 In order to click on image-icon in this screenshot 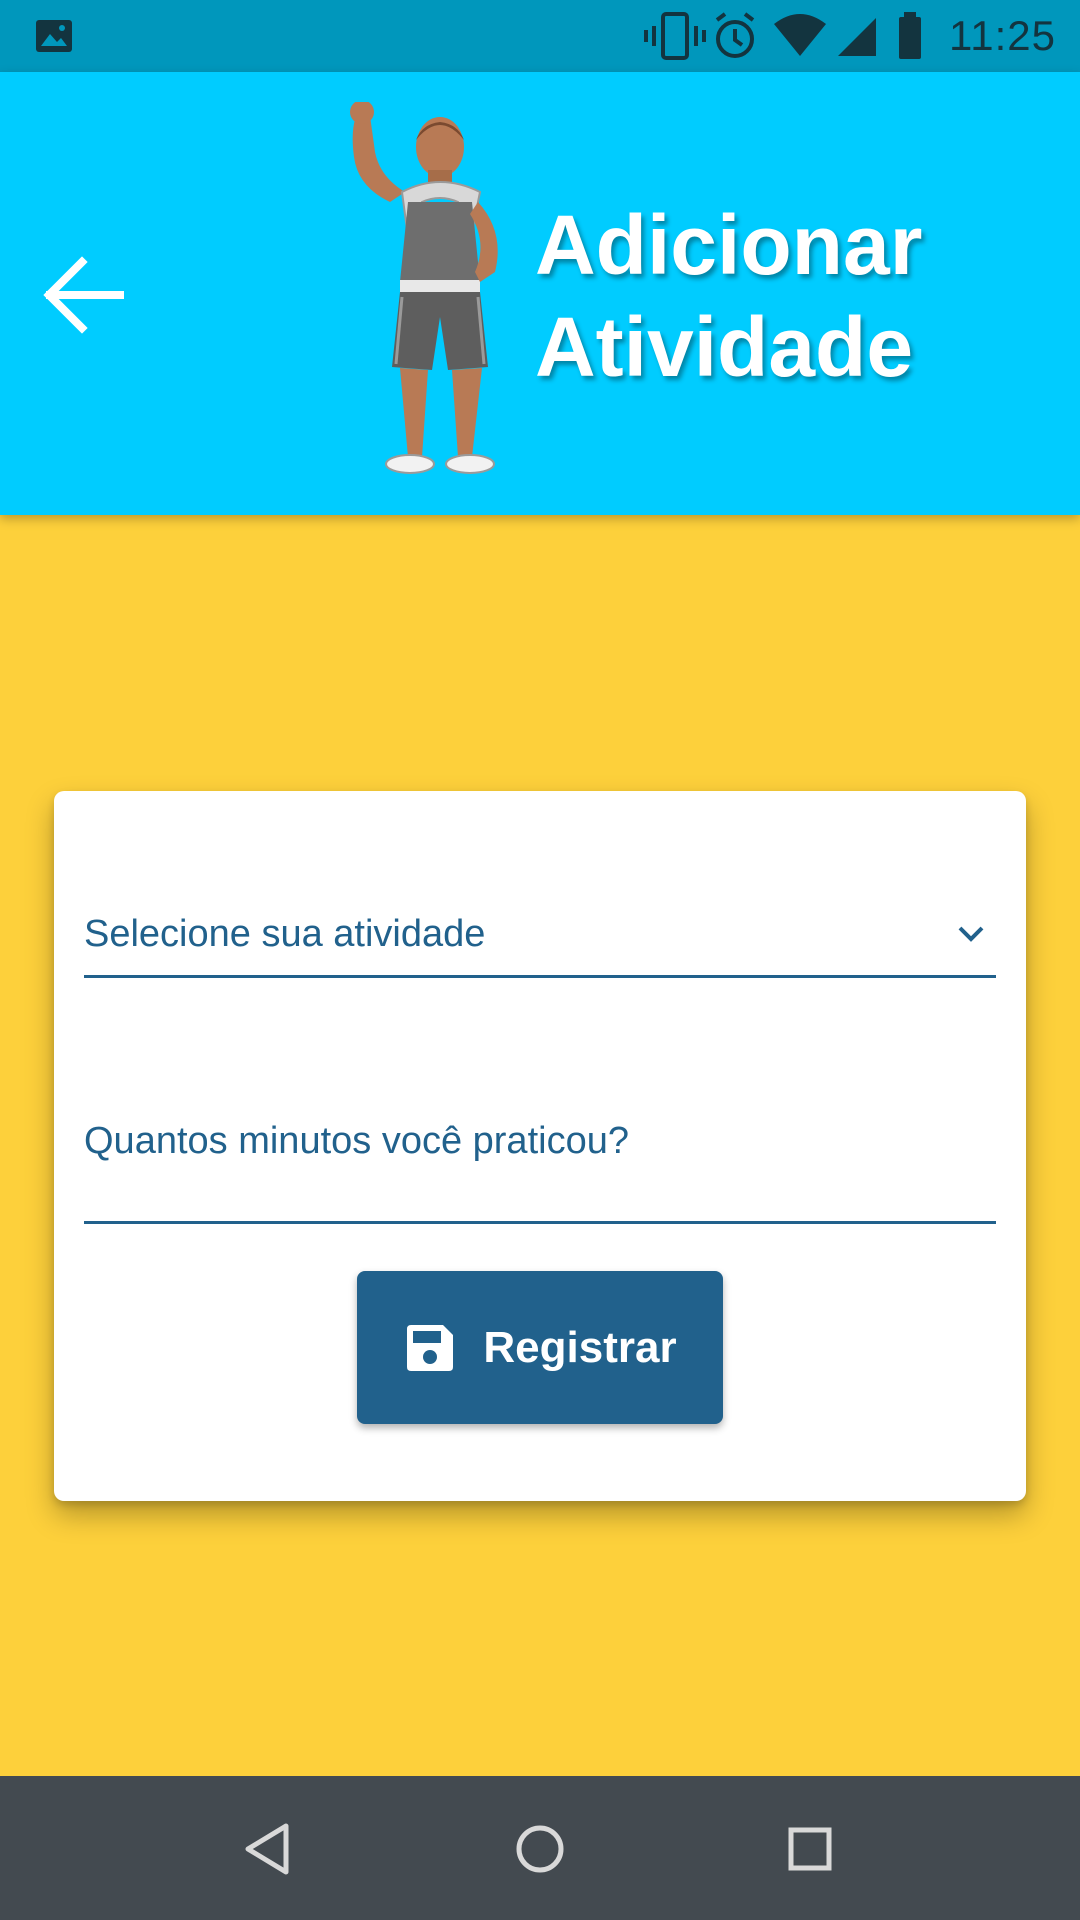, I will do `click(54, 36)`.